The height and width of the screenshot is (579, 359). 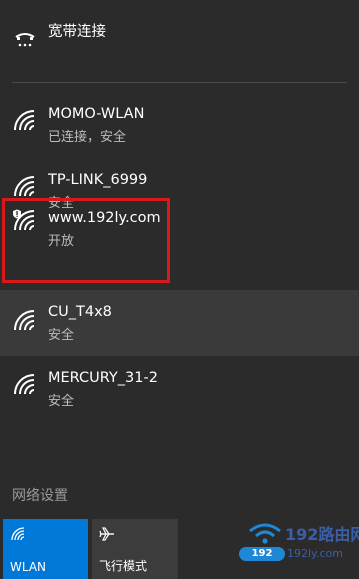 What do you see at coordinates (322, 534) in the screenshot?
I see `watermark-brand: 192路由网` at bounding box center [322, 534].